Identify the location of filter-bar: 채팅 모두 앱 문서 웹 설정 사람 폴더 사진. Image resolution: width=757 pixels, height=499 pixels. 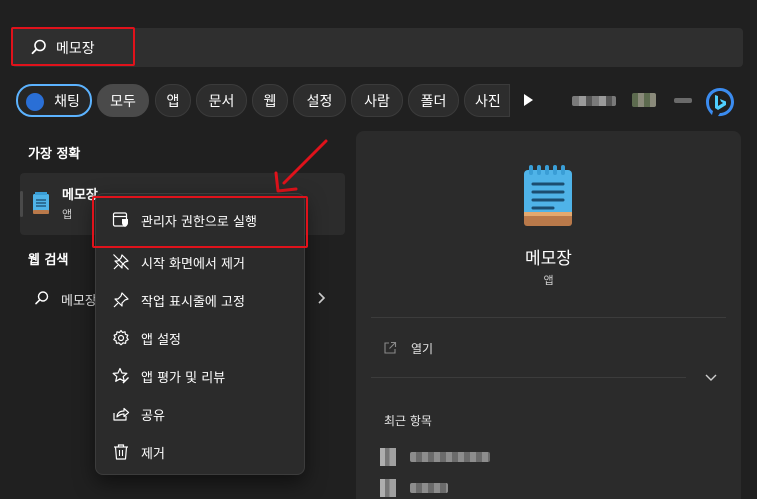
(383, 100).